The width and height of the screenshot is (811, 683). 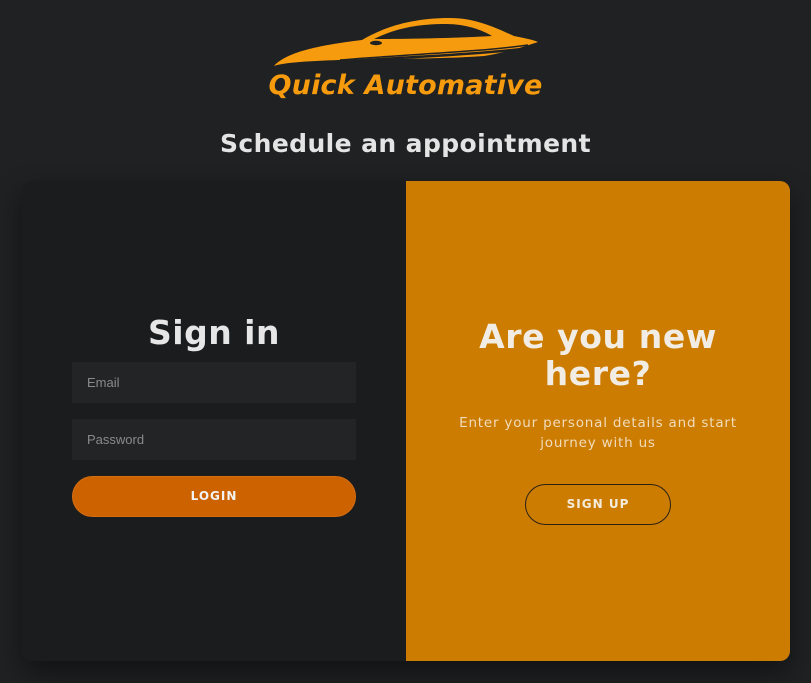 I want to click on brand-name: Quick Automative, so click(x=405, y=85).